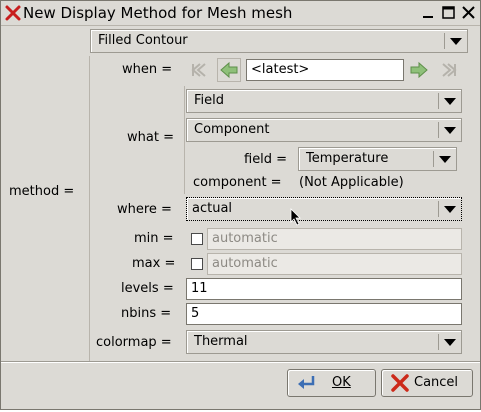 The width and height of the screenshot is (481, 412). What do you see at coordinates (400, 383) in the screenshot?
I see `cancel-x-icon` at bounding box center [400, 383].